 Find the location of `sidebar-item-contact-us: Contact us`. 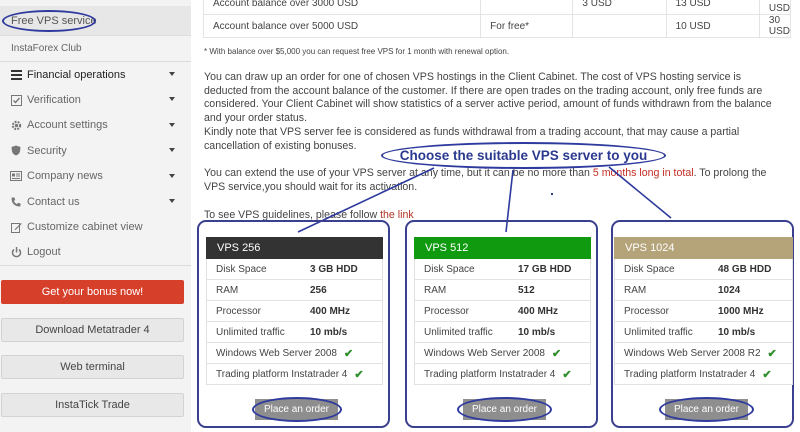

sidebar-item-contact-us: Contact us is located at coordinates (95, 201).